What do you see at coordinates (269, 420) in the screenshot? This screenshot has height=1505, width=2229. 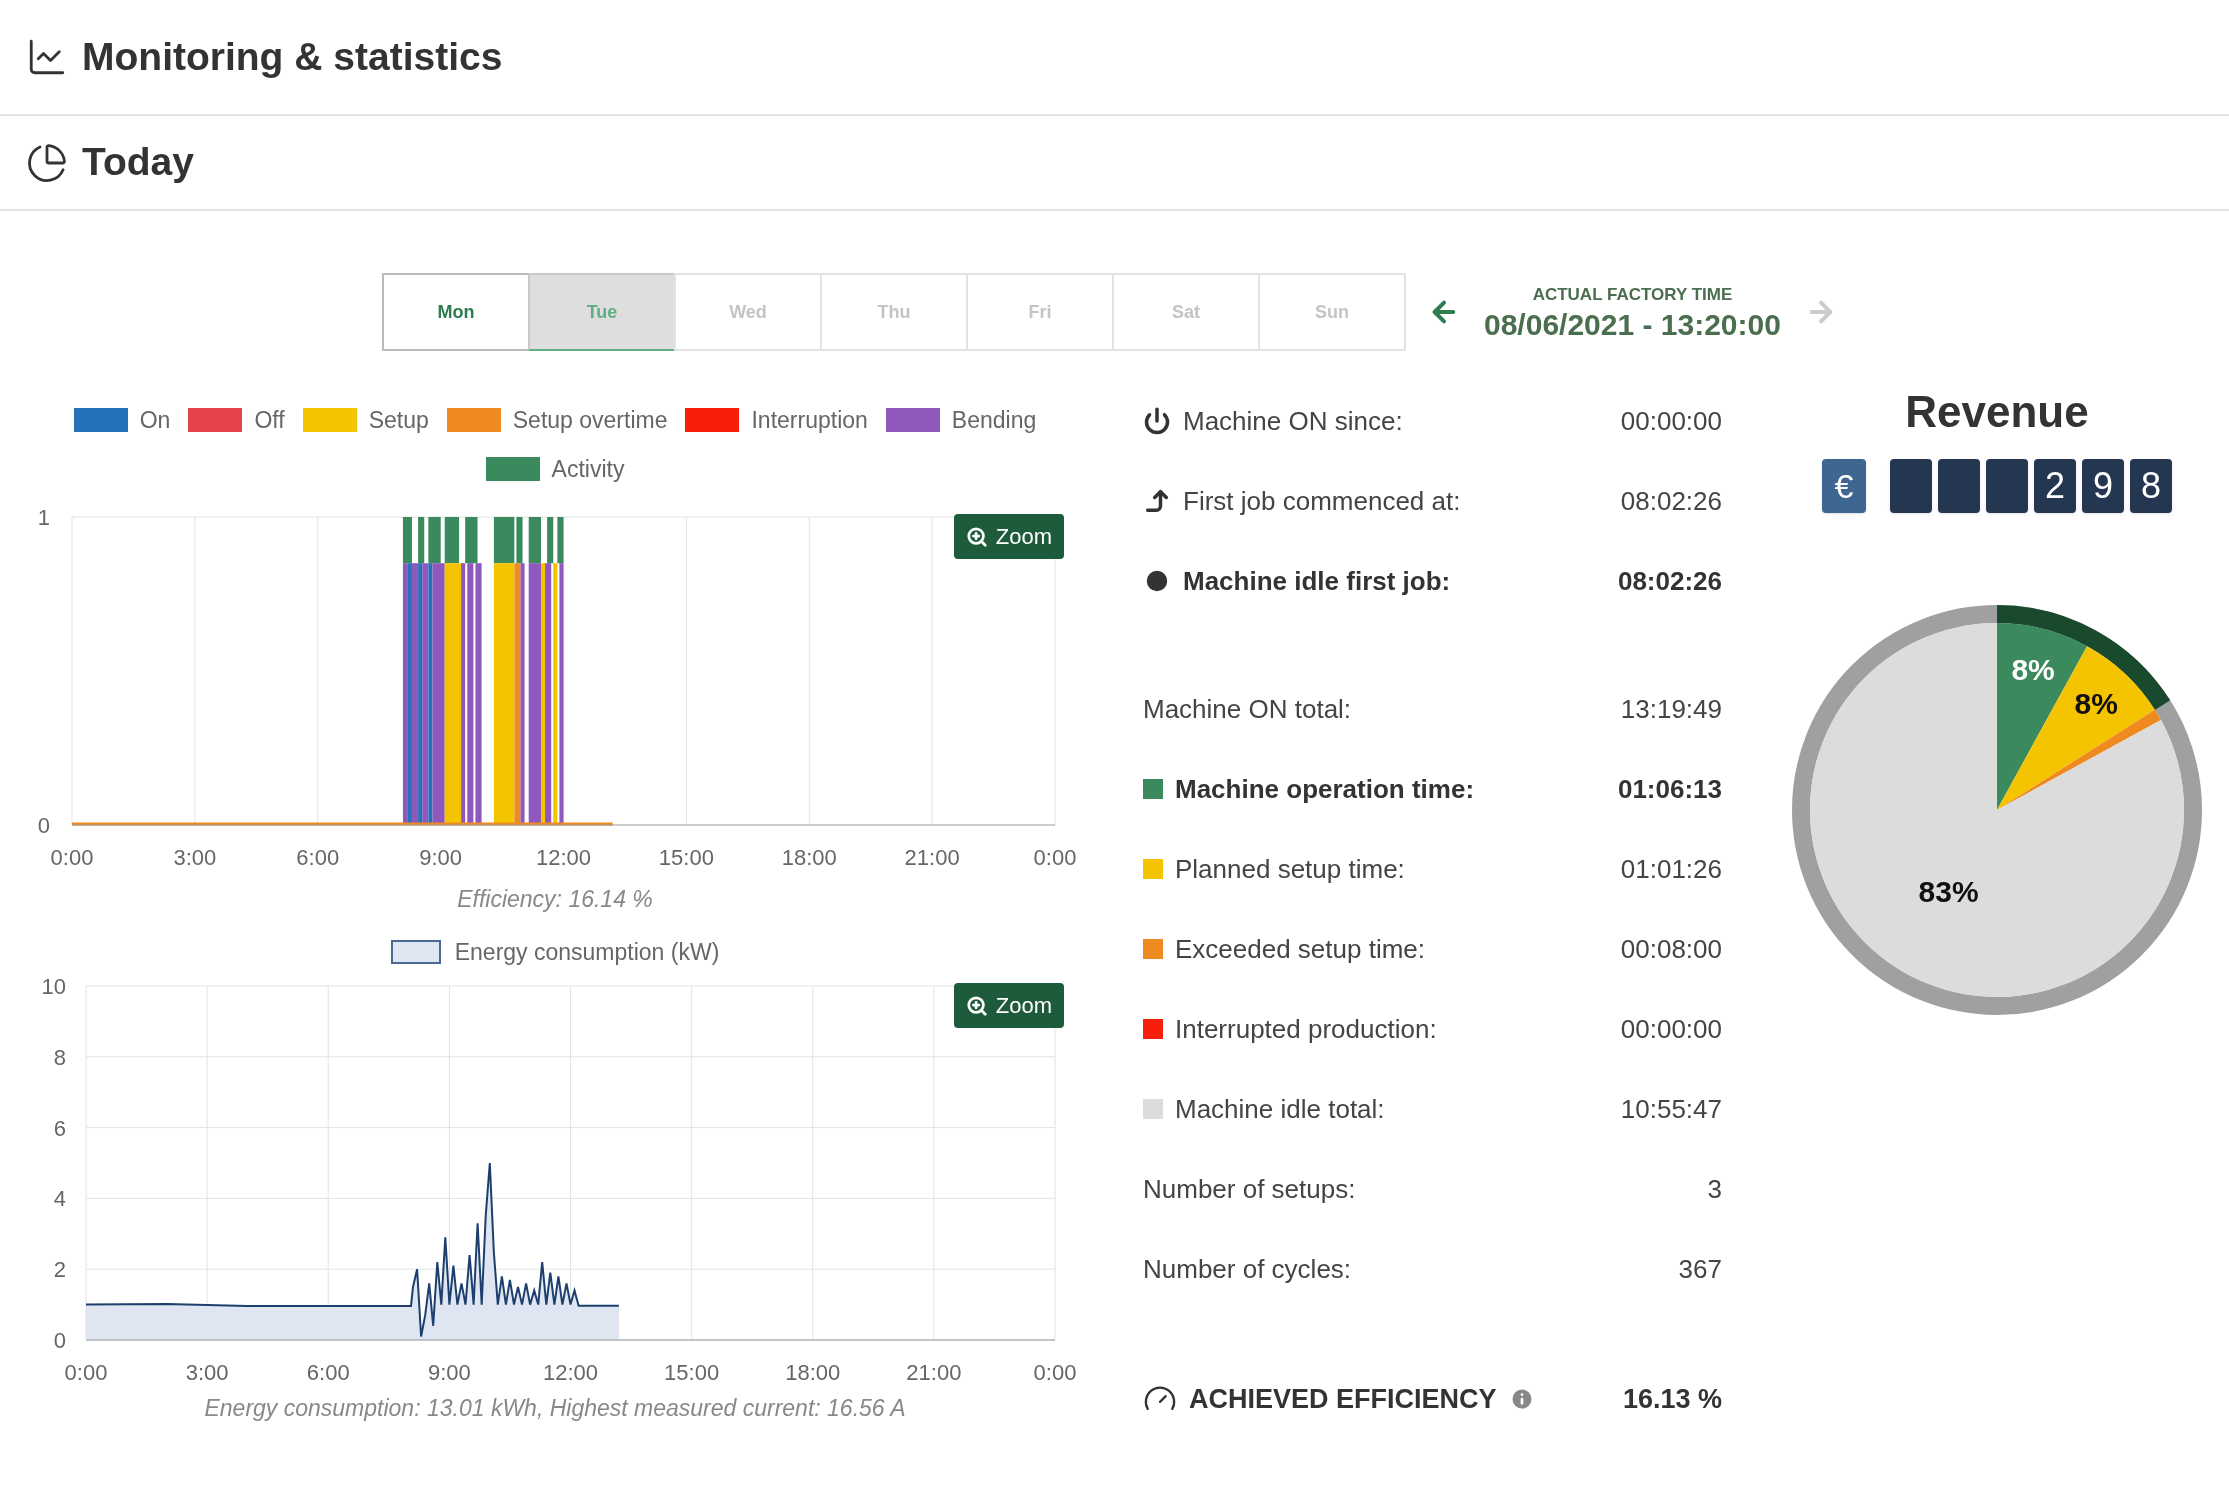 I see `legend-label: Off` at bounding box center [269, 420].